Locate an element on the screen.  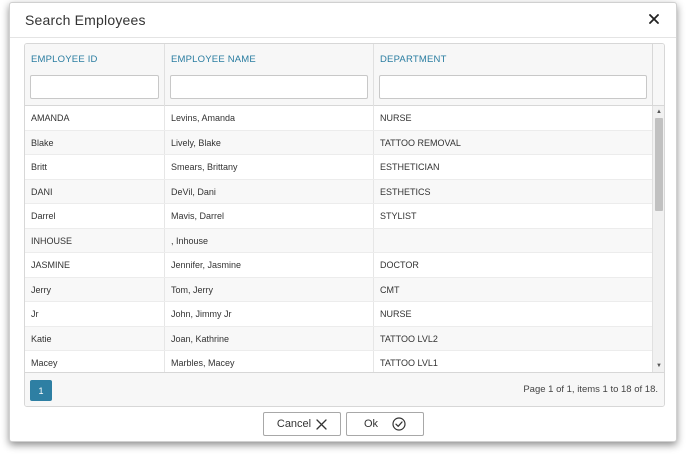
cell-employee-name: Mavis, Darrel is located at coordinates (269, 216).